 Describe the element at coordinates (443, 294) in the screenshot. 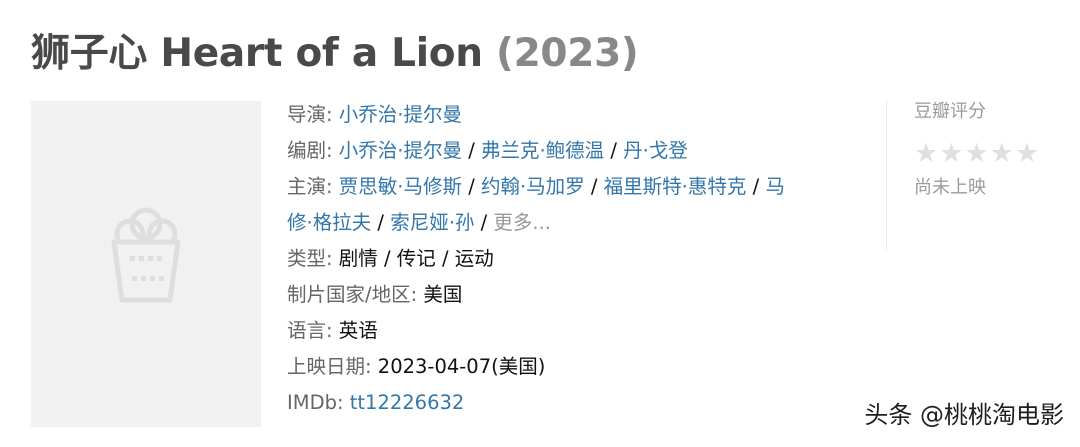

I see `country-value: 美国` at that location.